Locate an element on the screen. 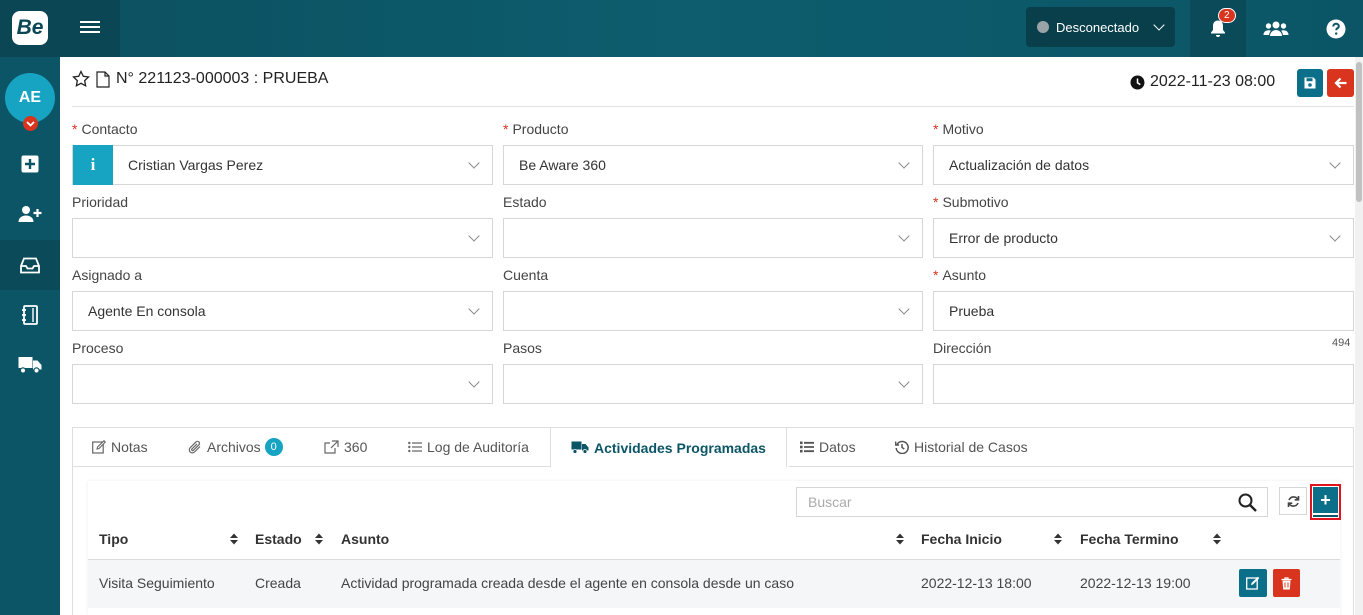 The height and width of the screenshot is (615, 1363). producto-label: * Producto is located at coordinates (536, 129).